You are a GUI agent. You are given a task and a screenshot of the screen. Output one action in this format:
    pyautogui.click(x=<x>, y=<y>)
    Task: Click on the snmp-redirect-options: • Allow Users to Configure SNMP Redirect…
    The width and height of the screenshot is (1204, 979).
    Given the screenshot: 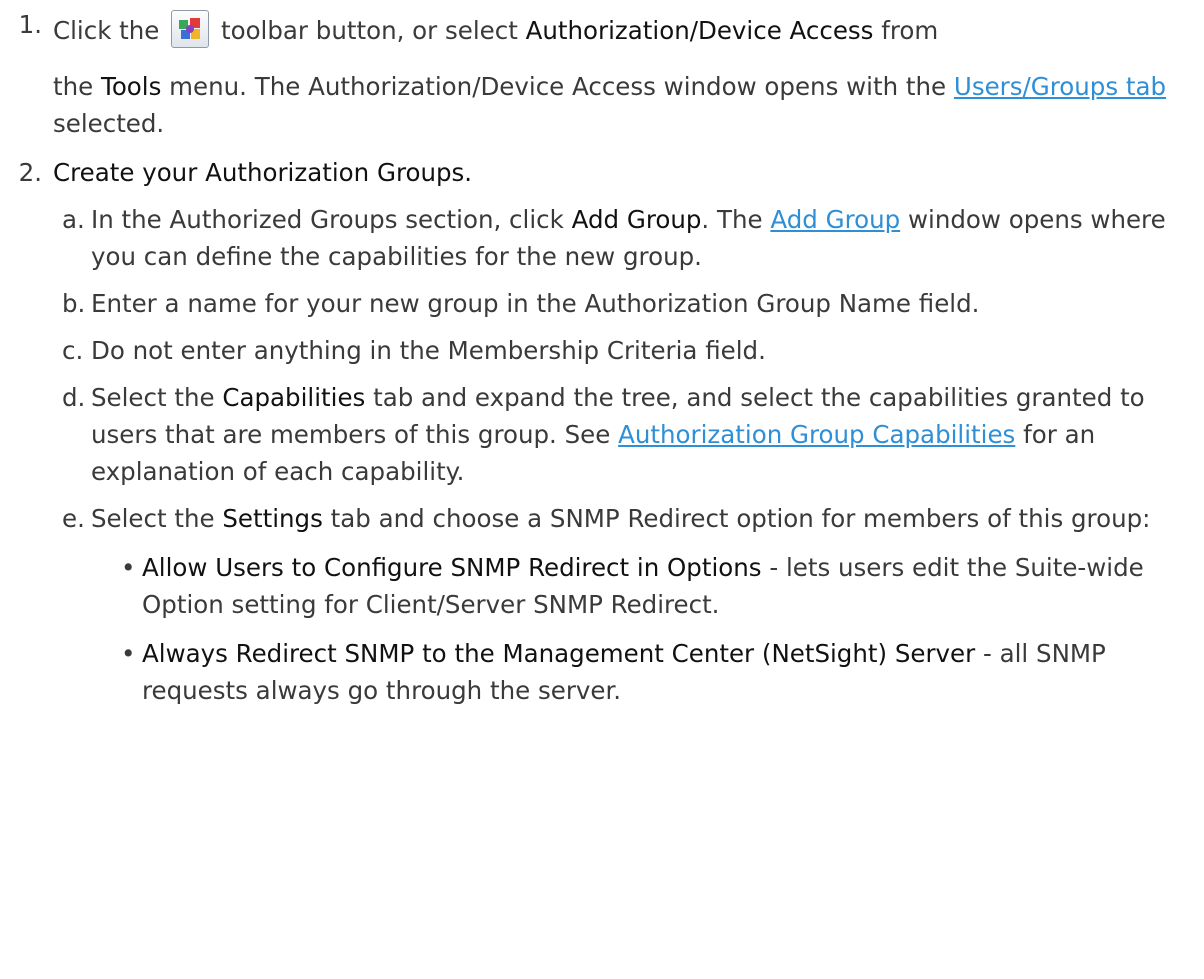 What is the action you would take?
    pyautogui.click(x=640, y=629)
    